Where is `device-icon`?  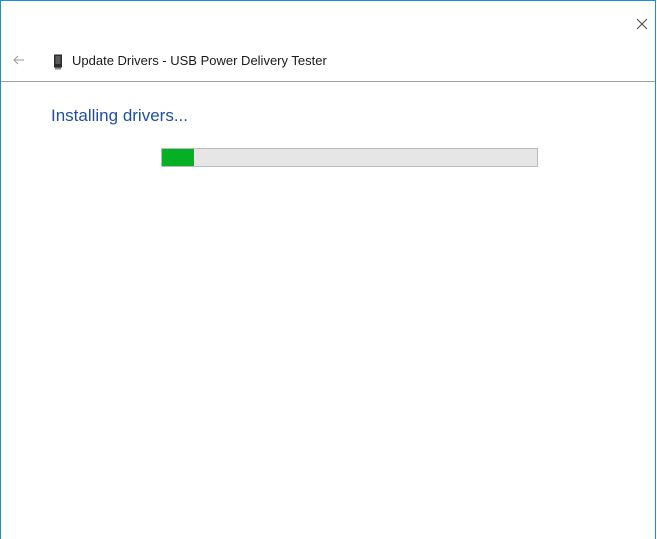
device-icon is located at coordinates (58, 62).